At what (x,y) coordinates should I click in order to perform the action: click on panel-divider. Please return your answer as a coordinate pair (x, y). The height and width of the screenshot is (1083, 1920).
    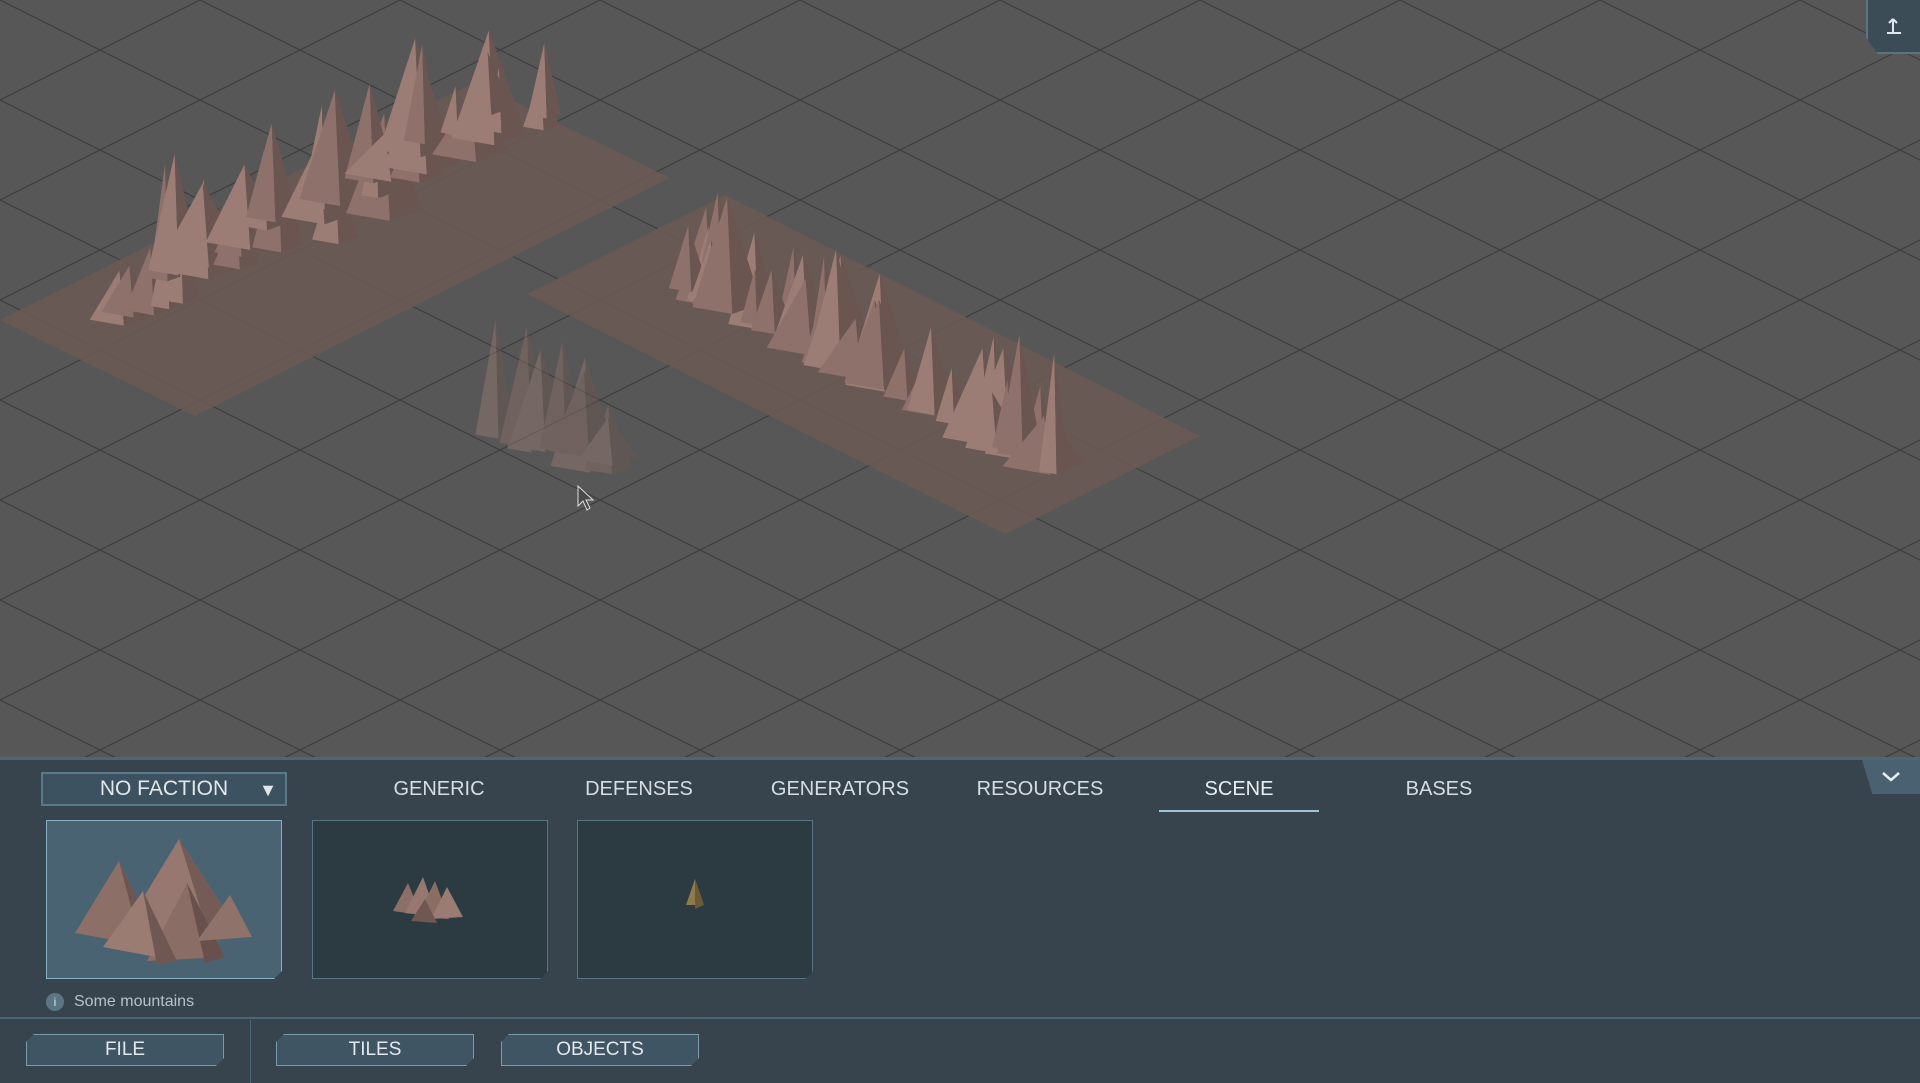
    Looking at the image, I should click on (960, 1018).